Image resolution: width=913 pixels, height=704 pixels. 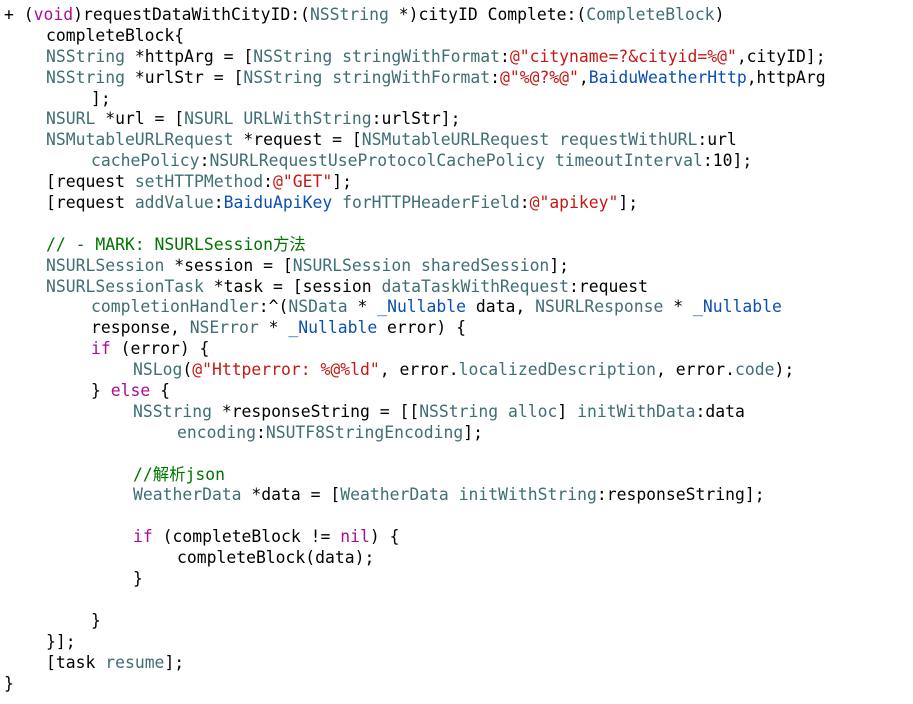 What do you see at coordinates (115, 35) in the screenshot?
I see `code-token: completeBlock{` at bounding box center [115, 35].